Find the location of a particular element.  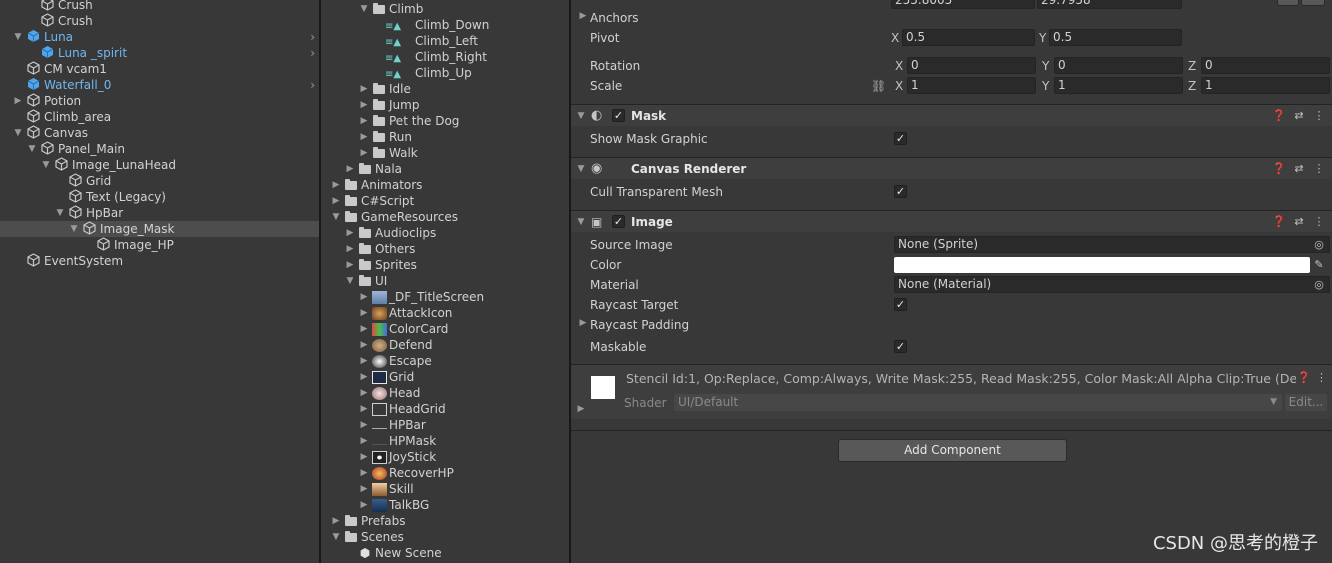

scale-z-field: 1 is located at coordinates (1265, 85).